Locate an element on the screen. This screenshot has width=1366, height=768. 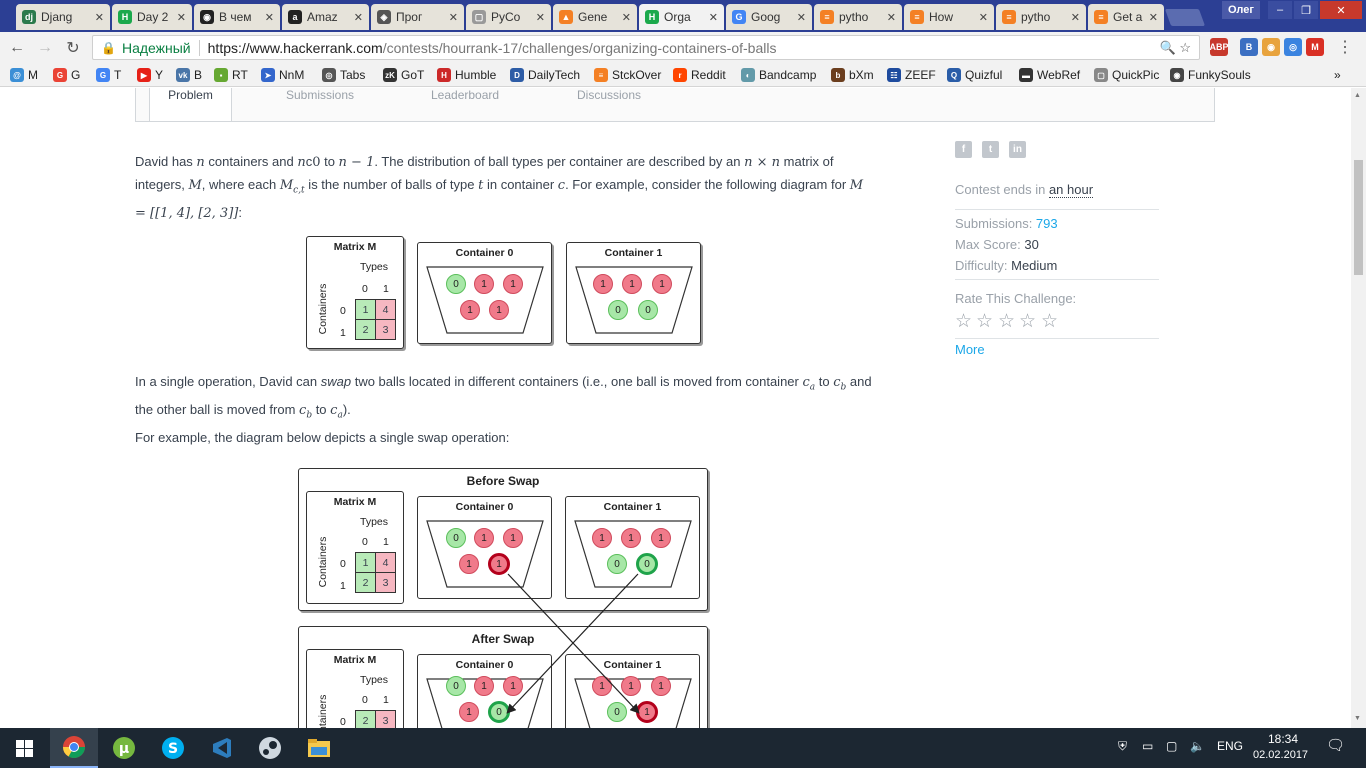
close-window-icon: ✕ is located at coordinates (1341, 10).